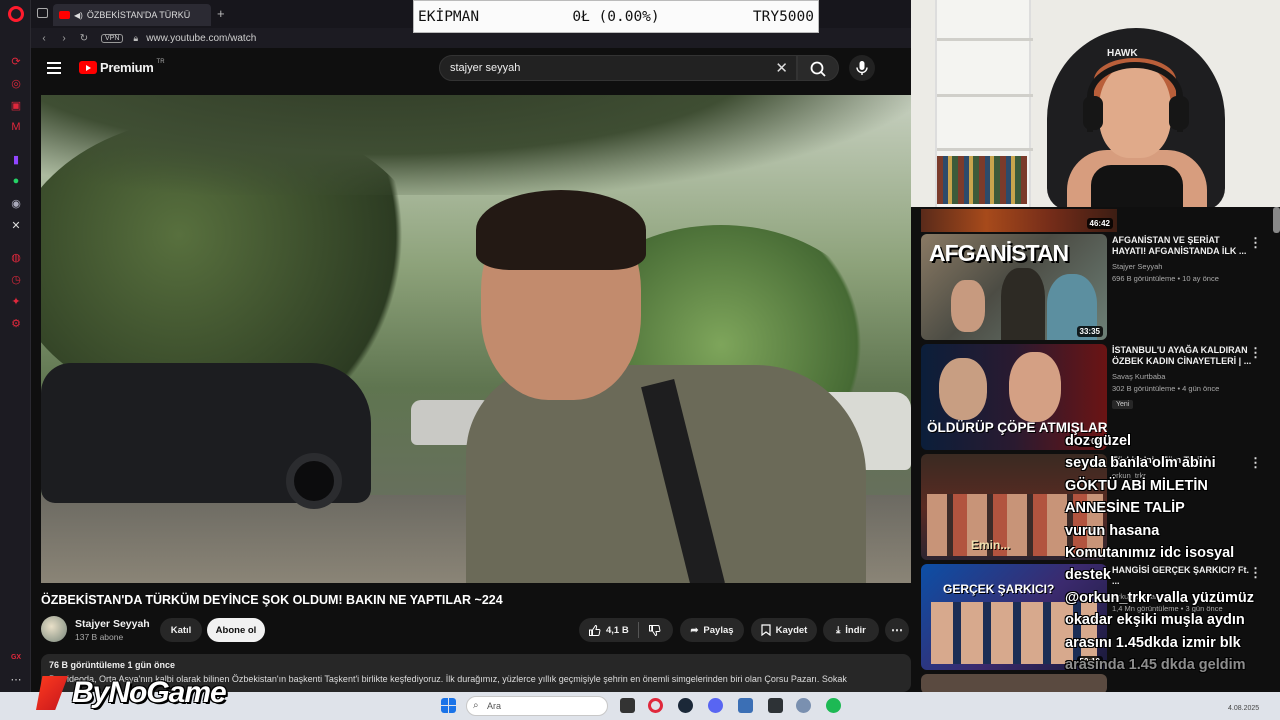 The width and height of the screenshot is (1280, 720). Describe the element at coordinates (112, 38) in the screenshot. I see `vpn-badge: VPN` at that location.